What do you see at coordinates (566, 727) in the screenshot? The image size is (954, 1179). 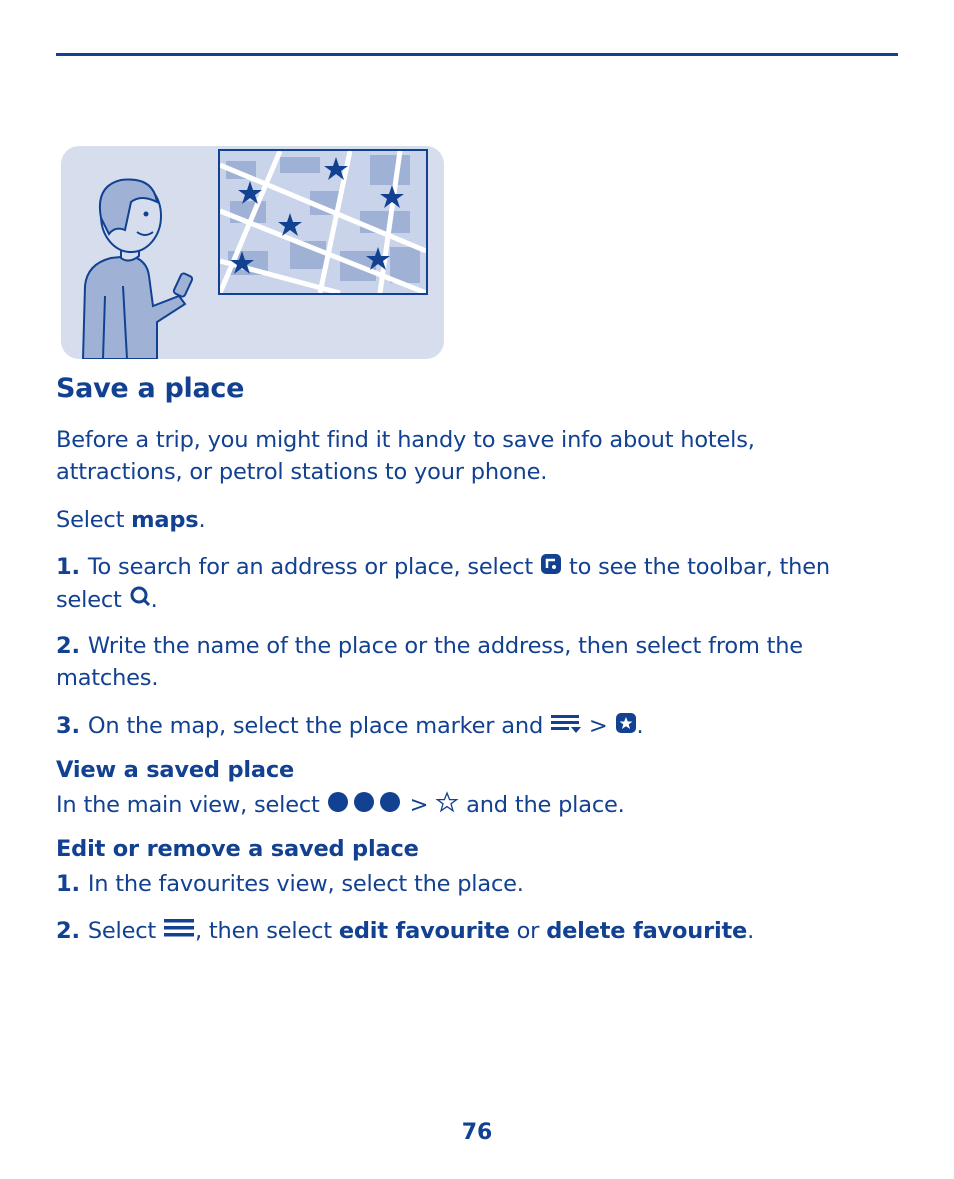 I see `options-menu-icon` at bounding box center [566, 727].